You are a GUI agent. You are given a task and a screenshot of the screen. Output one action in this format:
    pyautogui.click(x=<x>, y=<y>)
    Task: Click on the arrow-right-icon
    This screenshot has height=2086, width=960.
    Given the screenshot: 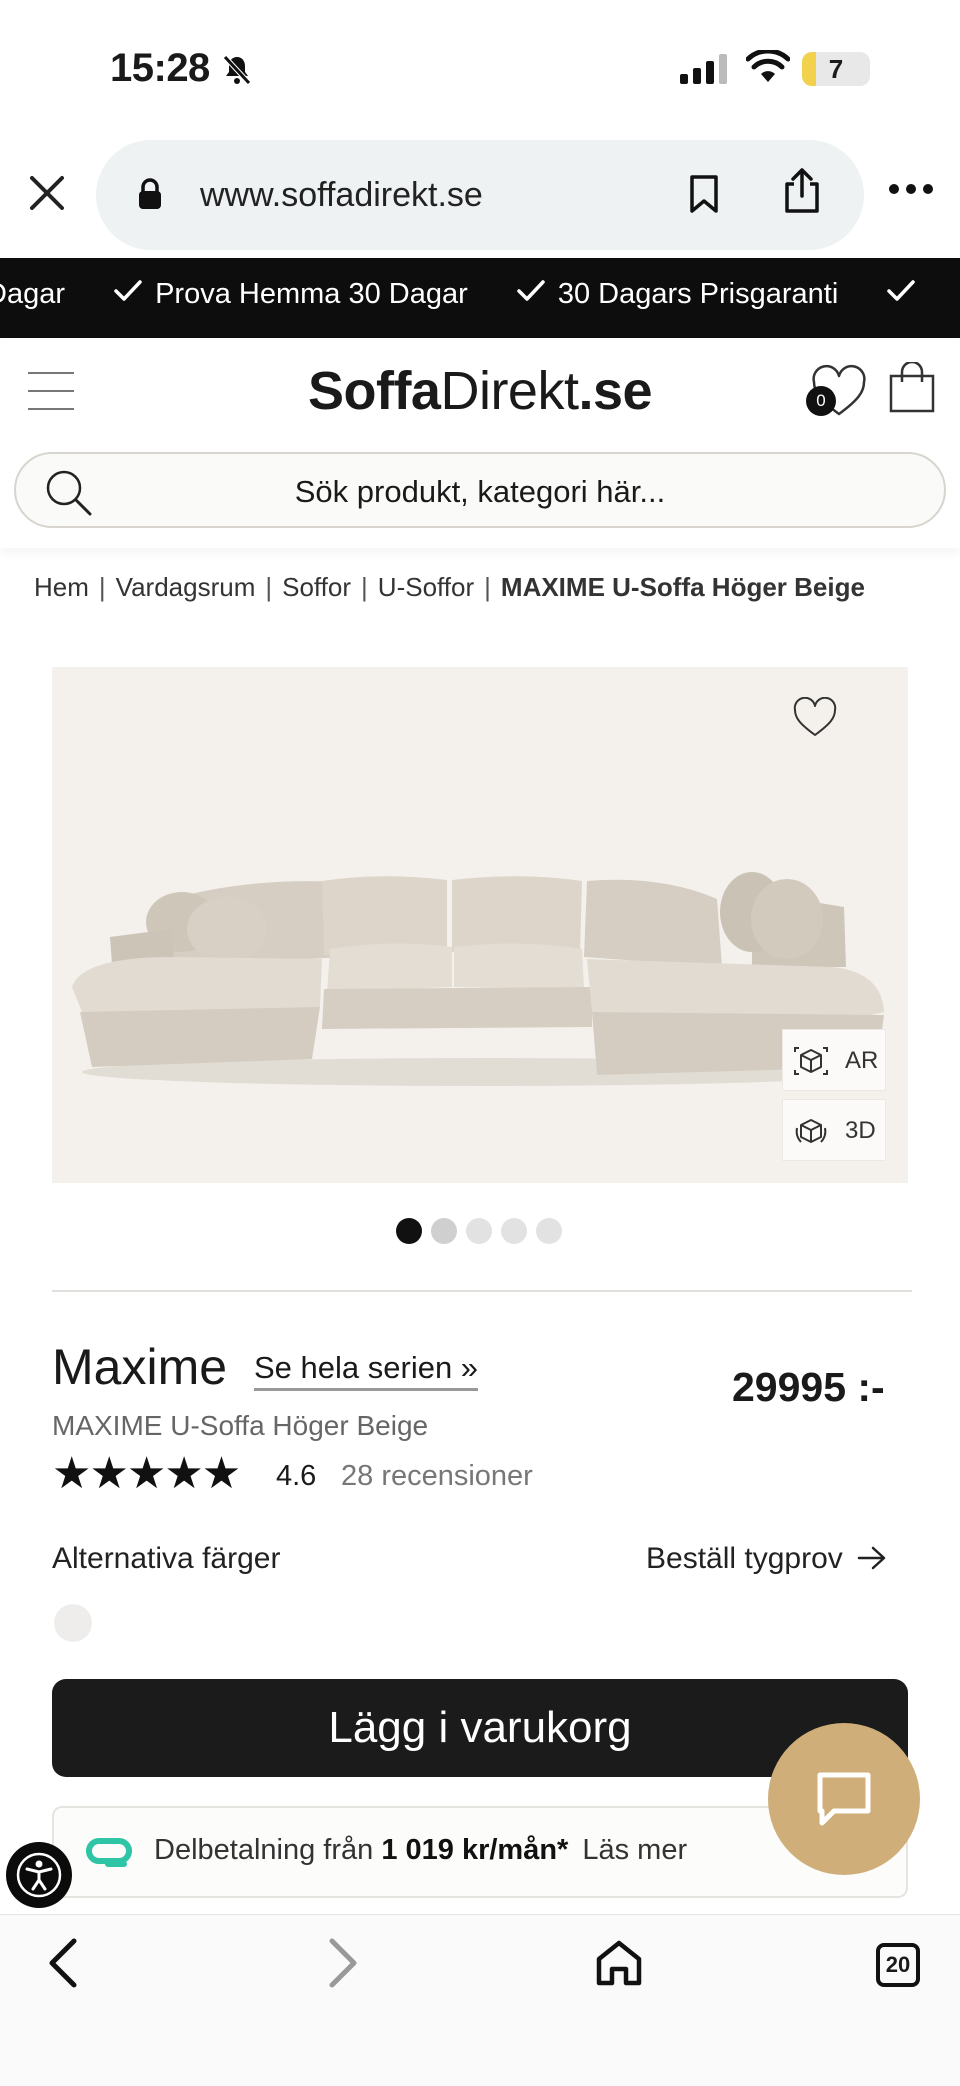 What is the action you would take?
    pyautogui.click(x=871, y=1558)
    